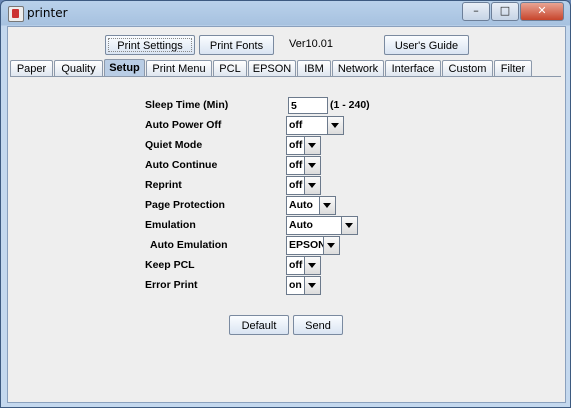  Describe the element at coordinates (150, 45) in the screenshot. I see `print-settings-button: Print Settings` at that location.